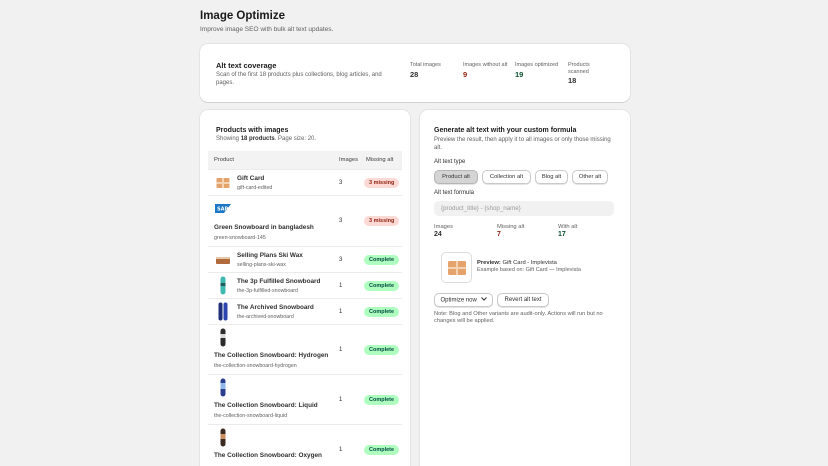  I want to click on blog-alt-button: Blog alt, so click(551, 177).